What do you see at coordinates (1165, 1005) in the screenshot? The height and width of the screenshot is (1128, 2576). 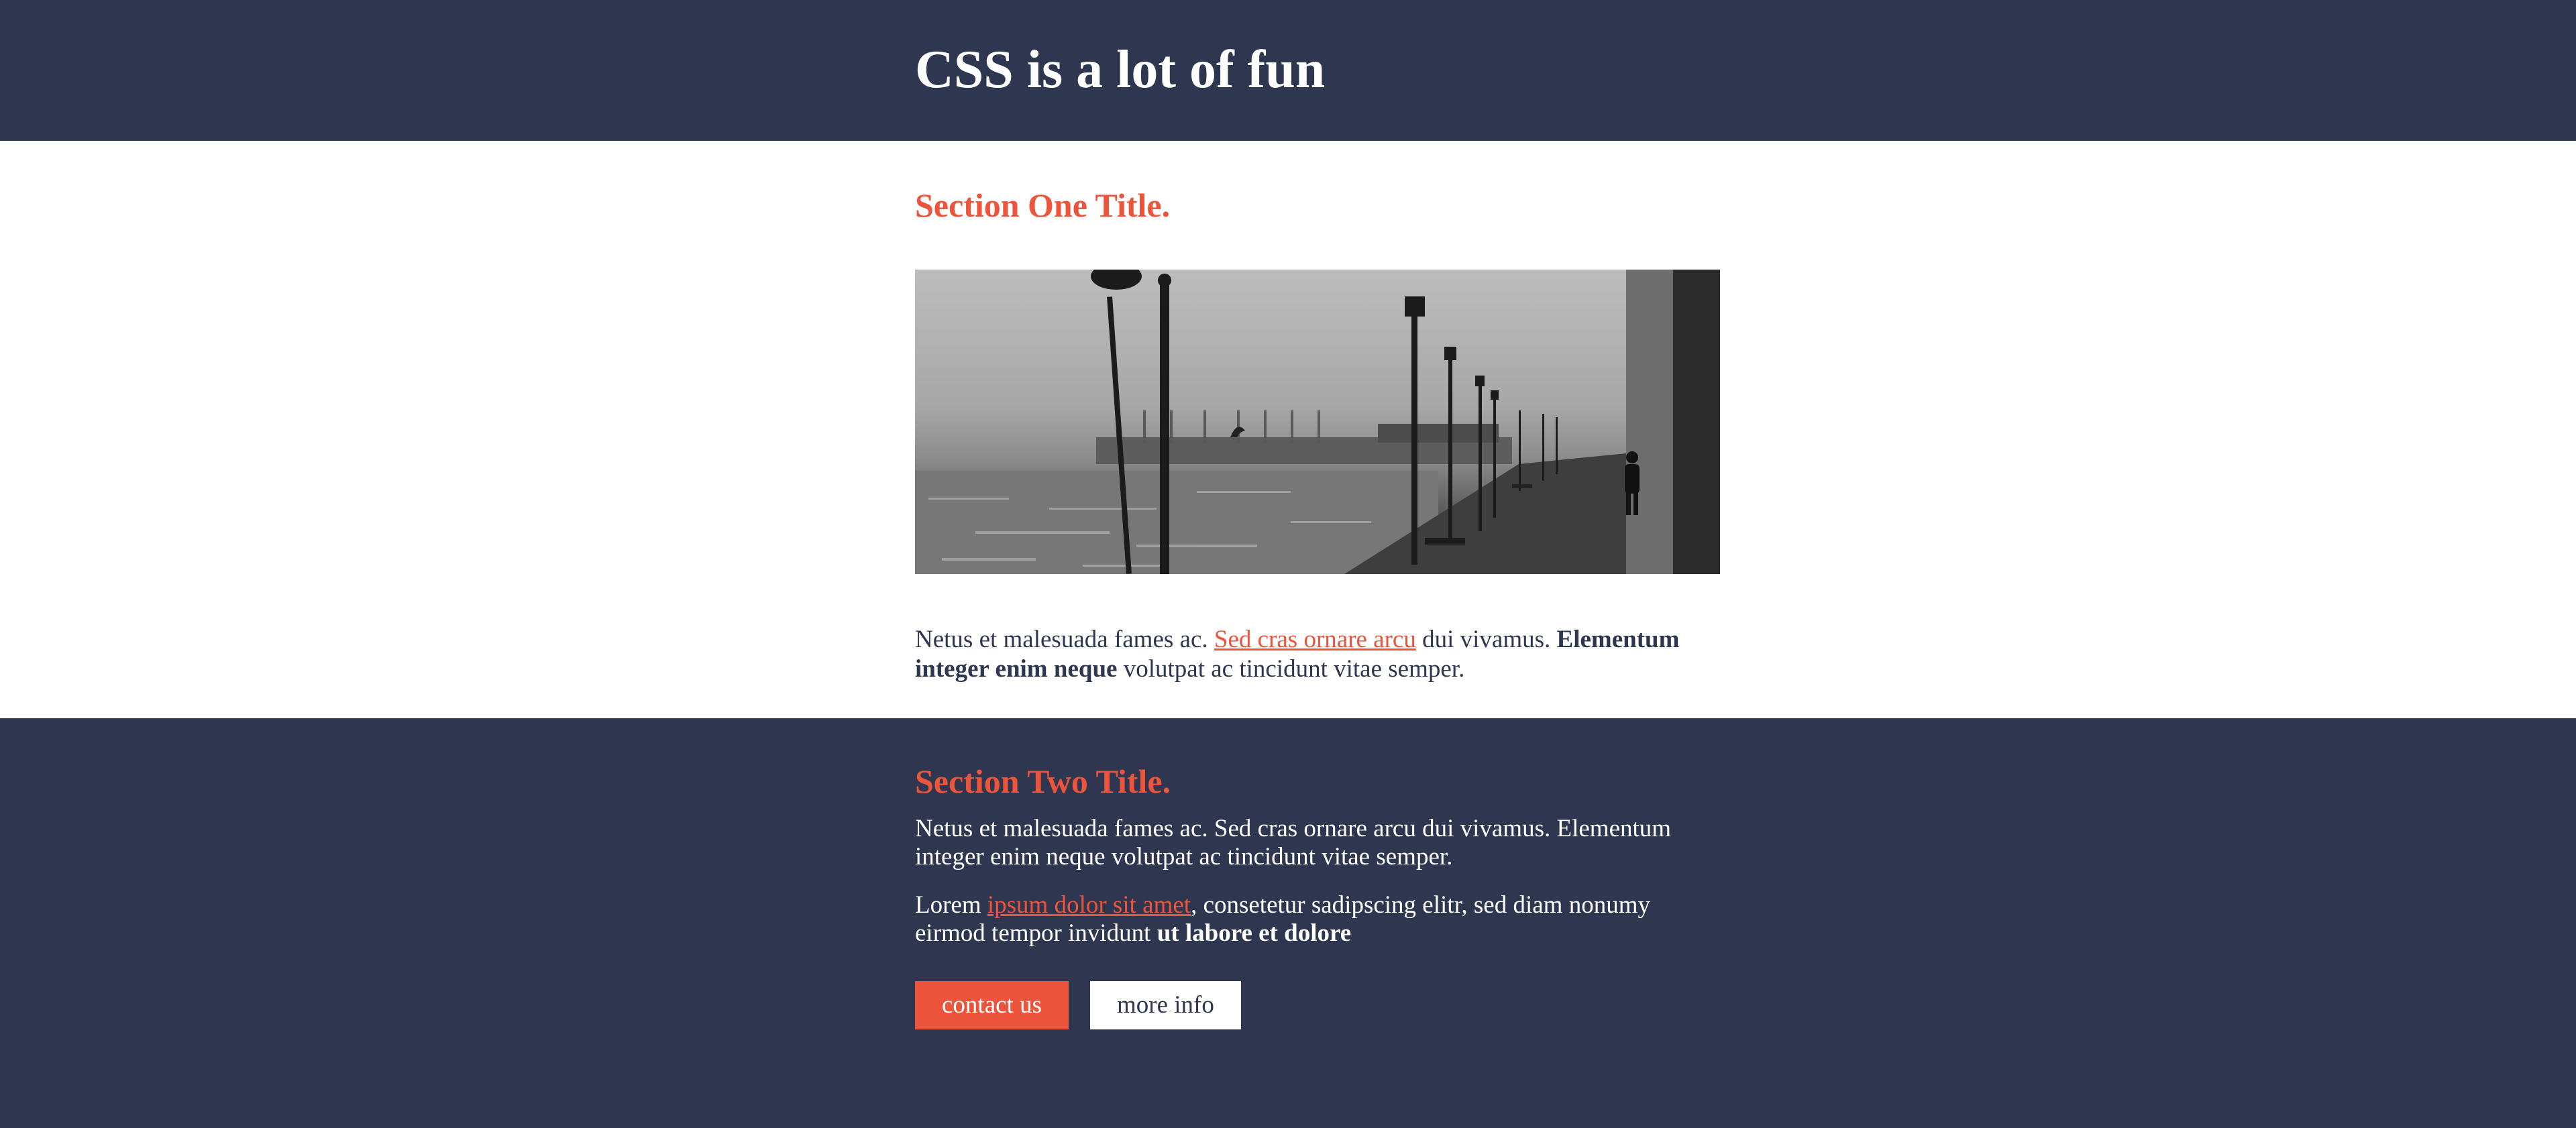 I see `more-info-button: more info` at bounding box center [1165, 1005].